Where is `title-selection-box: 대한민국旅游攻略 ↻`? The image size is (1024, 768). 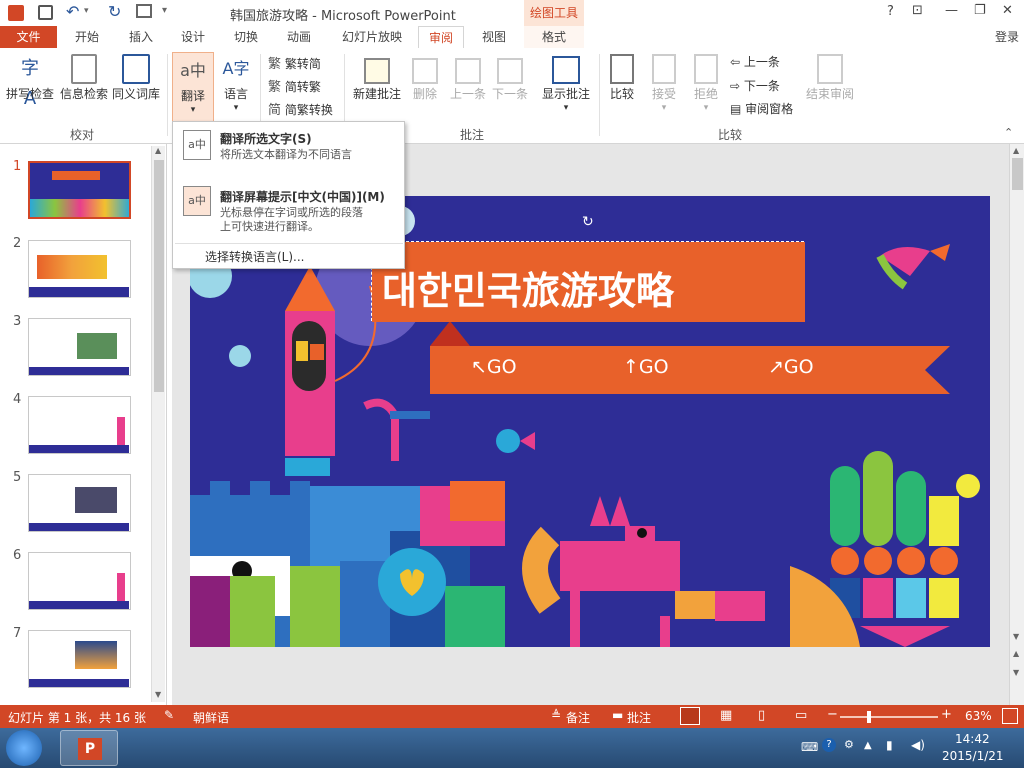 title-selection-box: 대한민국旅游攻略 ↻ is located at coordinates (588, 268).